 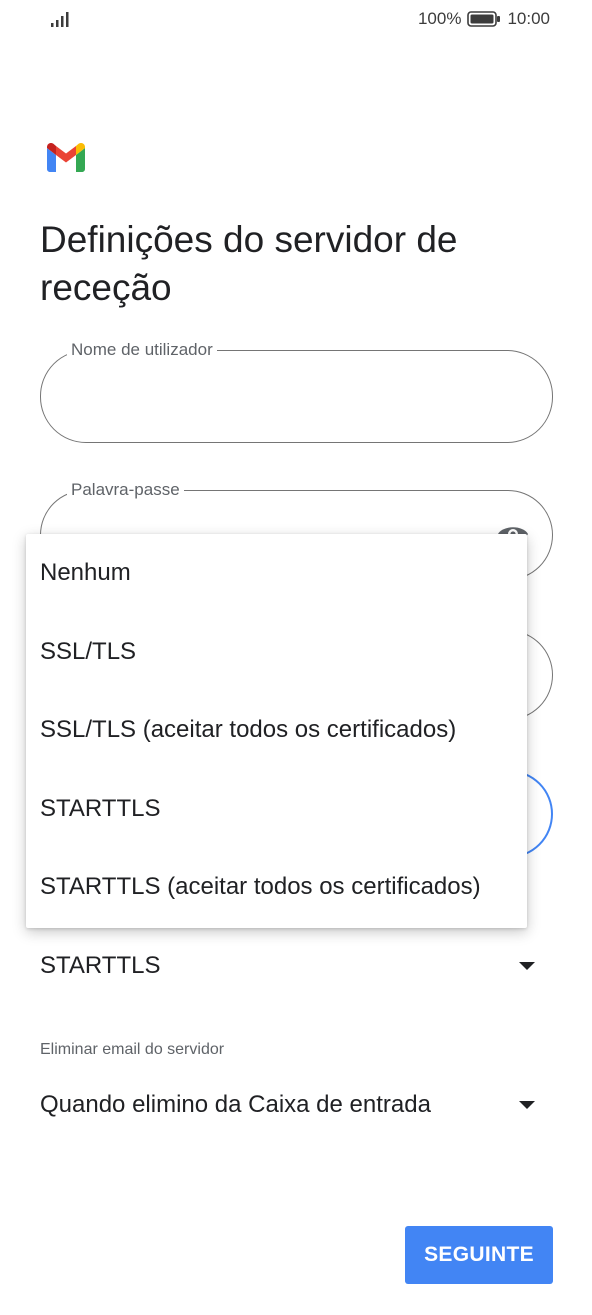 I want to click on status-right: 100% 10:00, so click(x=484, y=19).